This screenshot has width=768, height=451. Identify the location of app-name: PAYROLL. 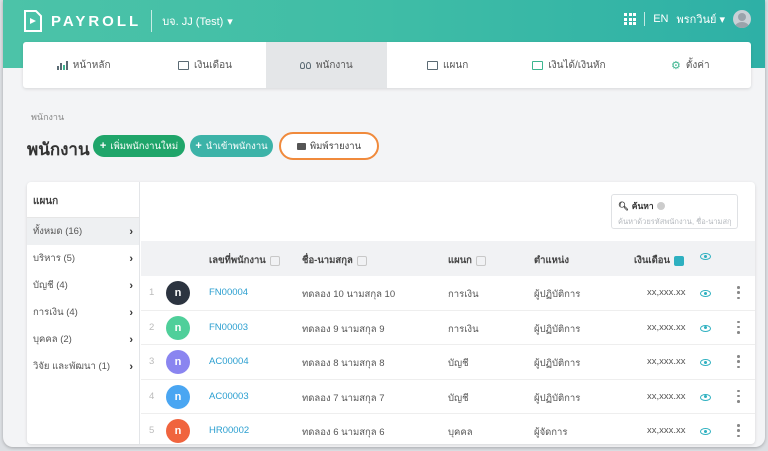
(96, 21).